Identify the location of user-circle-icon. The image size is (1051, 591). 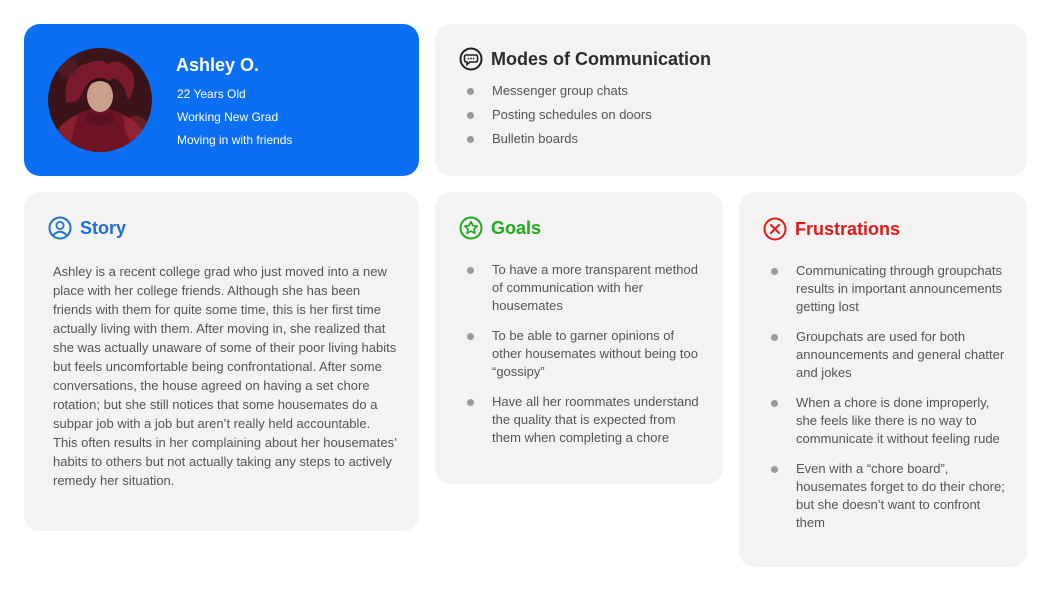
(60, 228).